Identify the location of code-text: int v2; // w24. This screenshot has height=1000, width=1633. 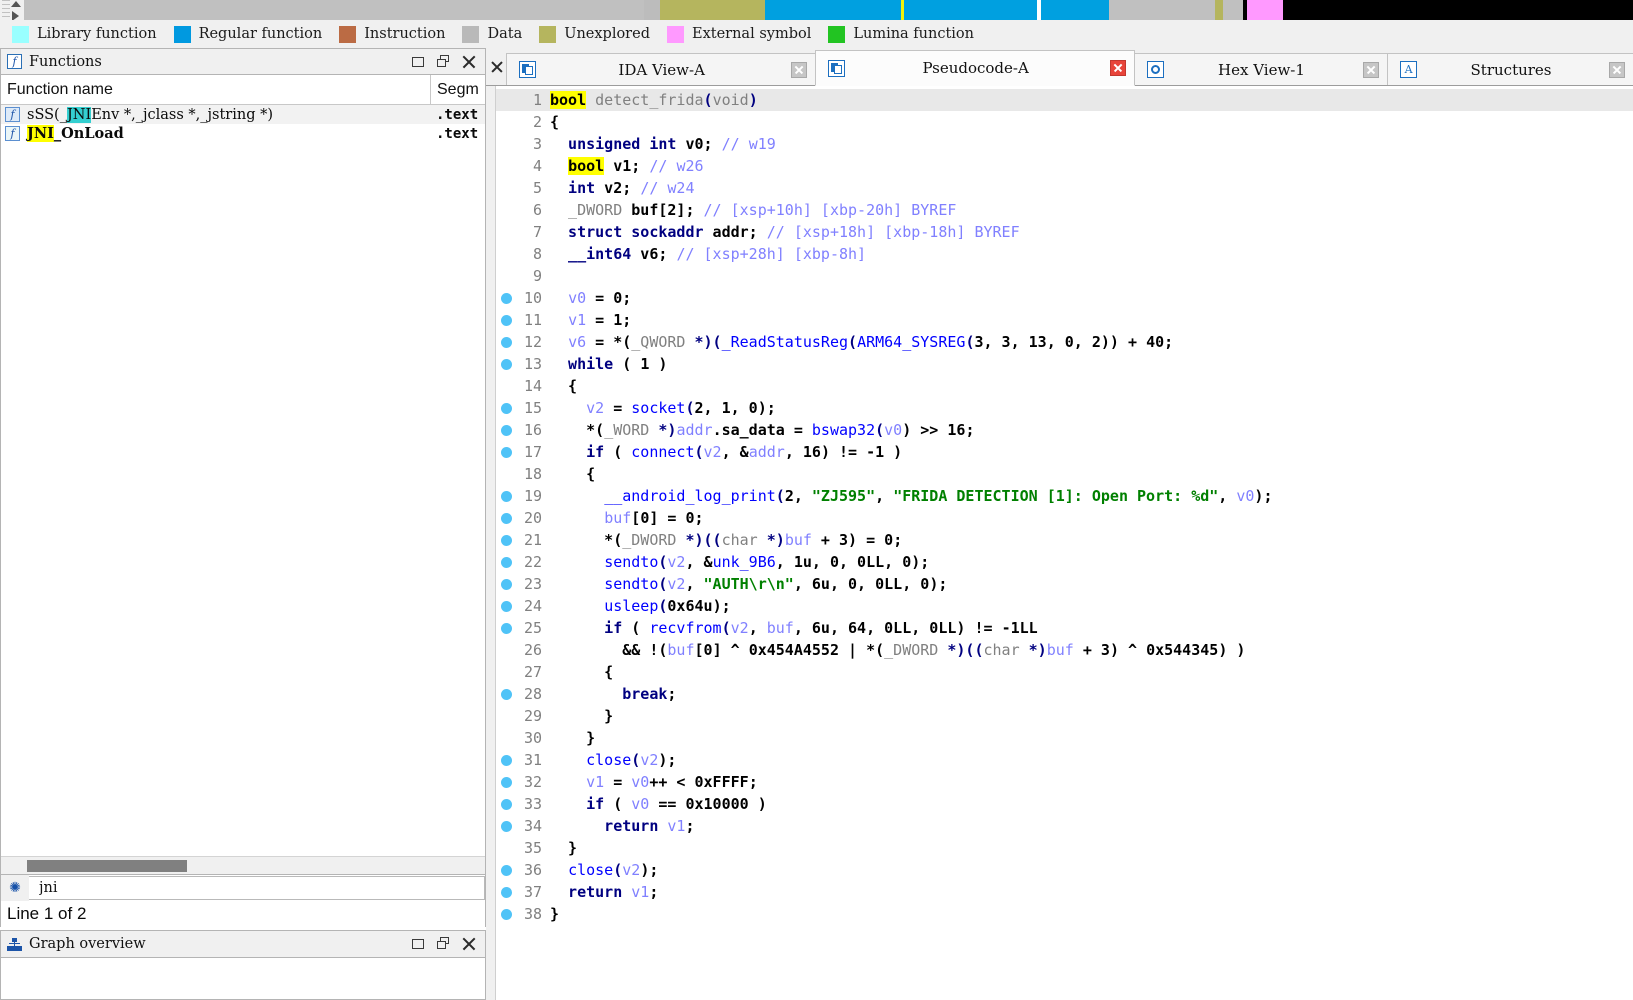
(1089, 188).